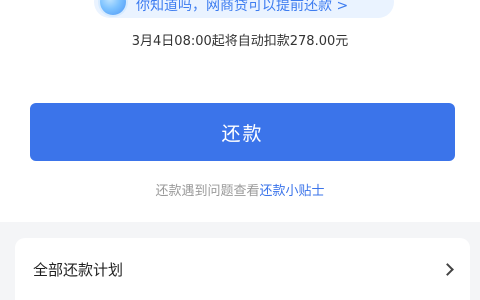 The image size is (480, 300). I want to click on chevron-right-icon, so click(447, 269).